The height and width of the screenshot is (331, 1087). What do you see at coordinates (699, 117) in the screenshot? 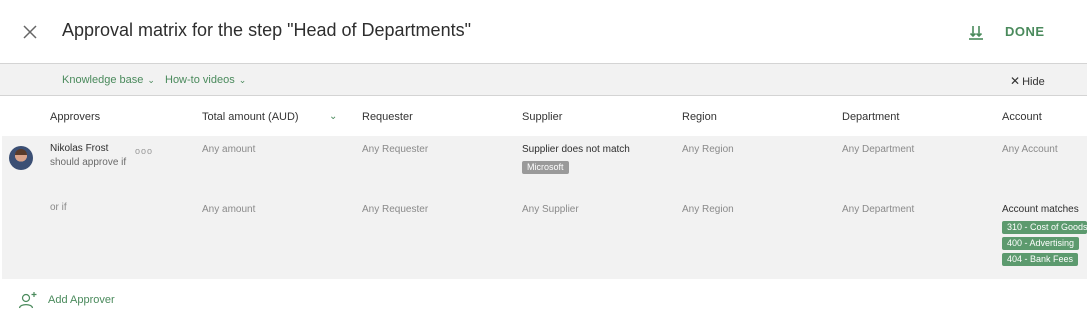
I see `column-header-region: Region` at bounding box center [699, 117].